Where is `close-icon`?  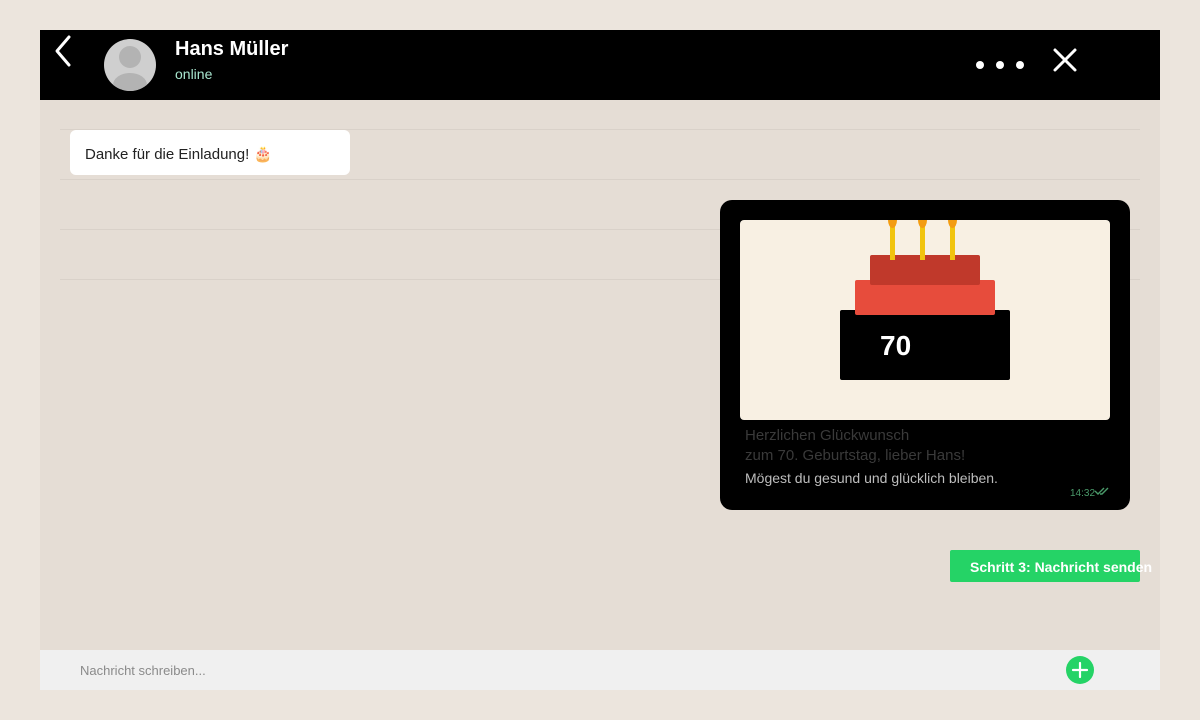 close-icon is located at coordinates (1065, 60).